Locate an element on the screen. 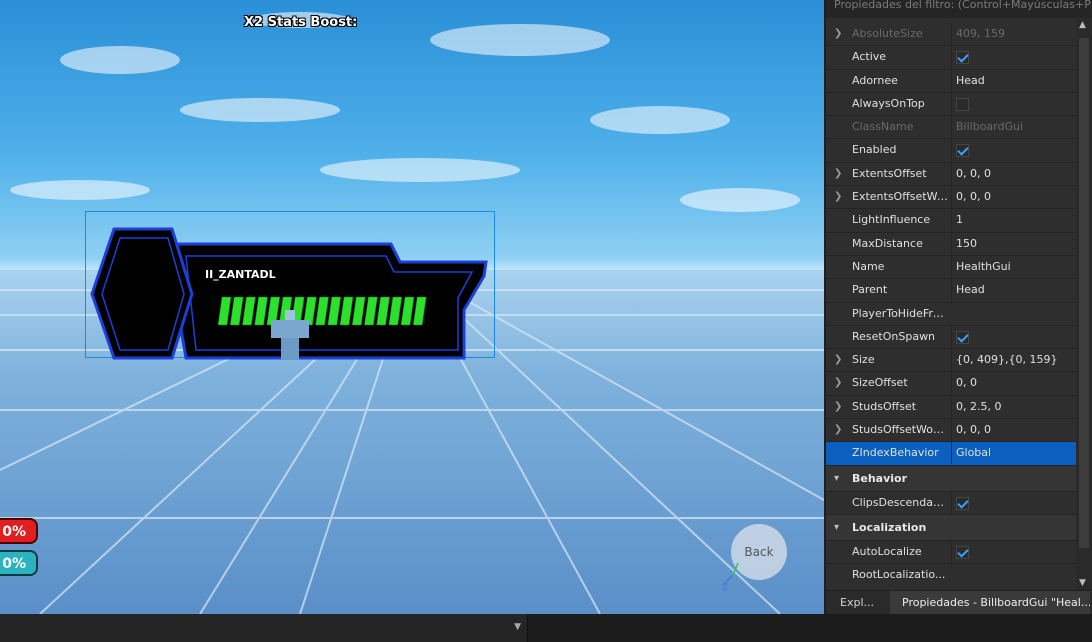 Image resolution: width=1092 pixels, height=642 pixels. property-row: ❯ ExtentsOffsetWo... 0, 0, 0 is located at coordinates (951, 198).